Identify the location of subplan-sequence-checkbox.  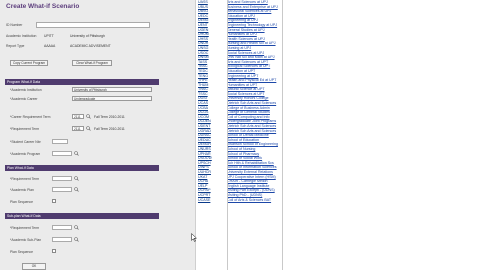
(54, 251).